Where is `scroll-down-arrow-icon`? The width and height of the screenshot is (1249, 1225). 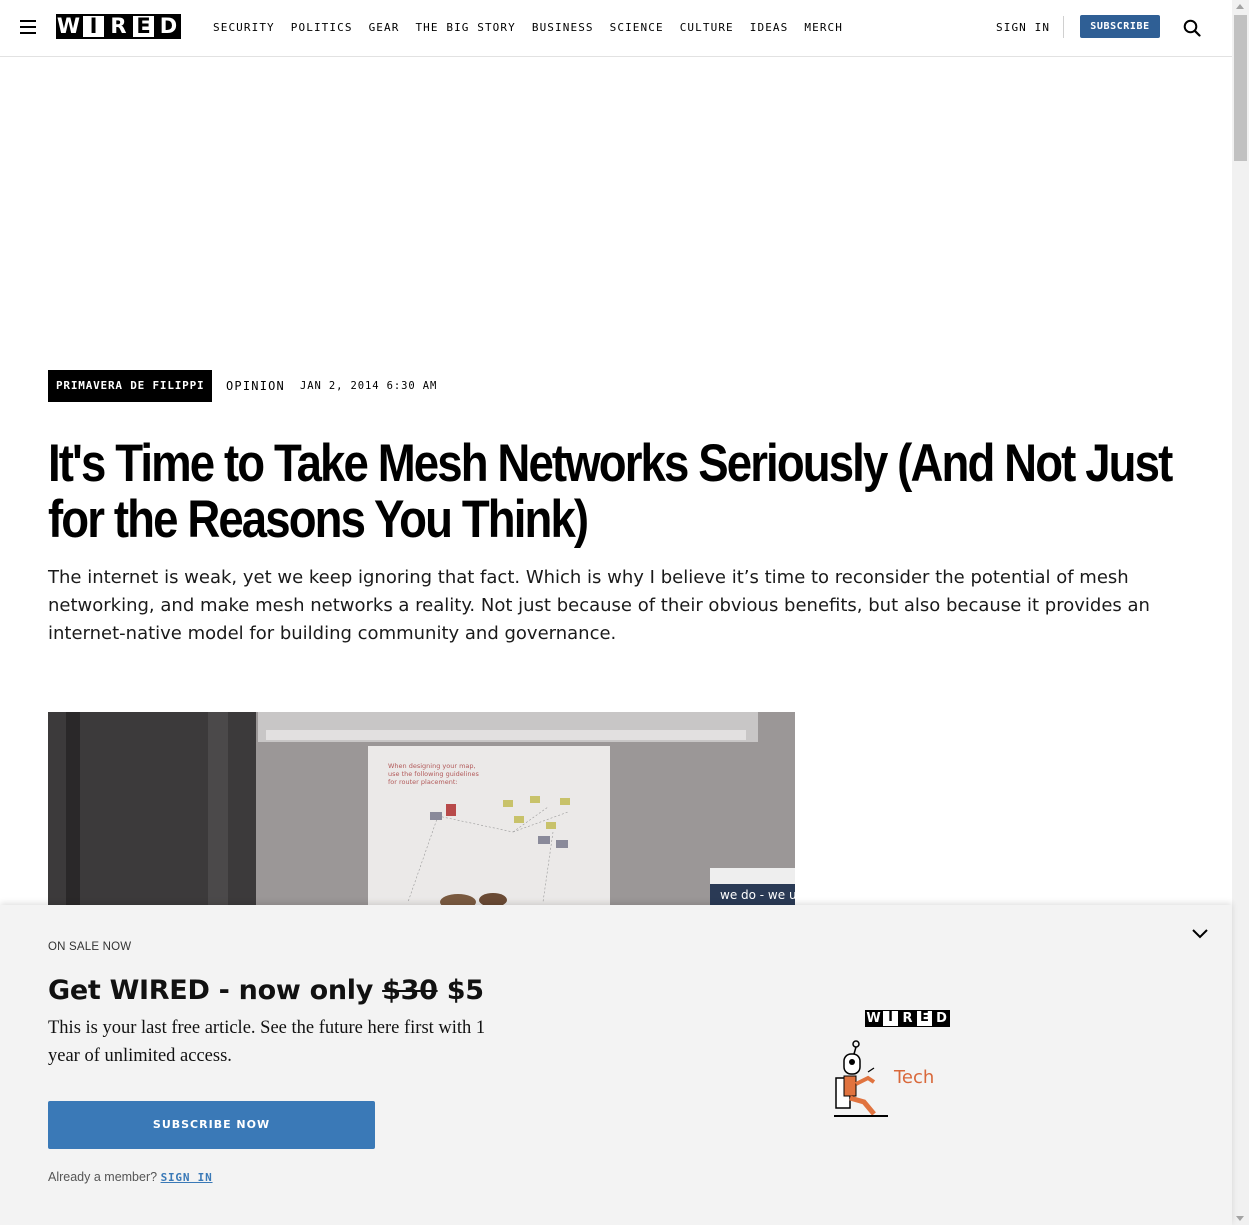 scroll-down-arrow-icon is located at coordinates (1240, 1218).